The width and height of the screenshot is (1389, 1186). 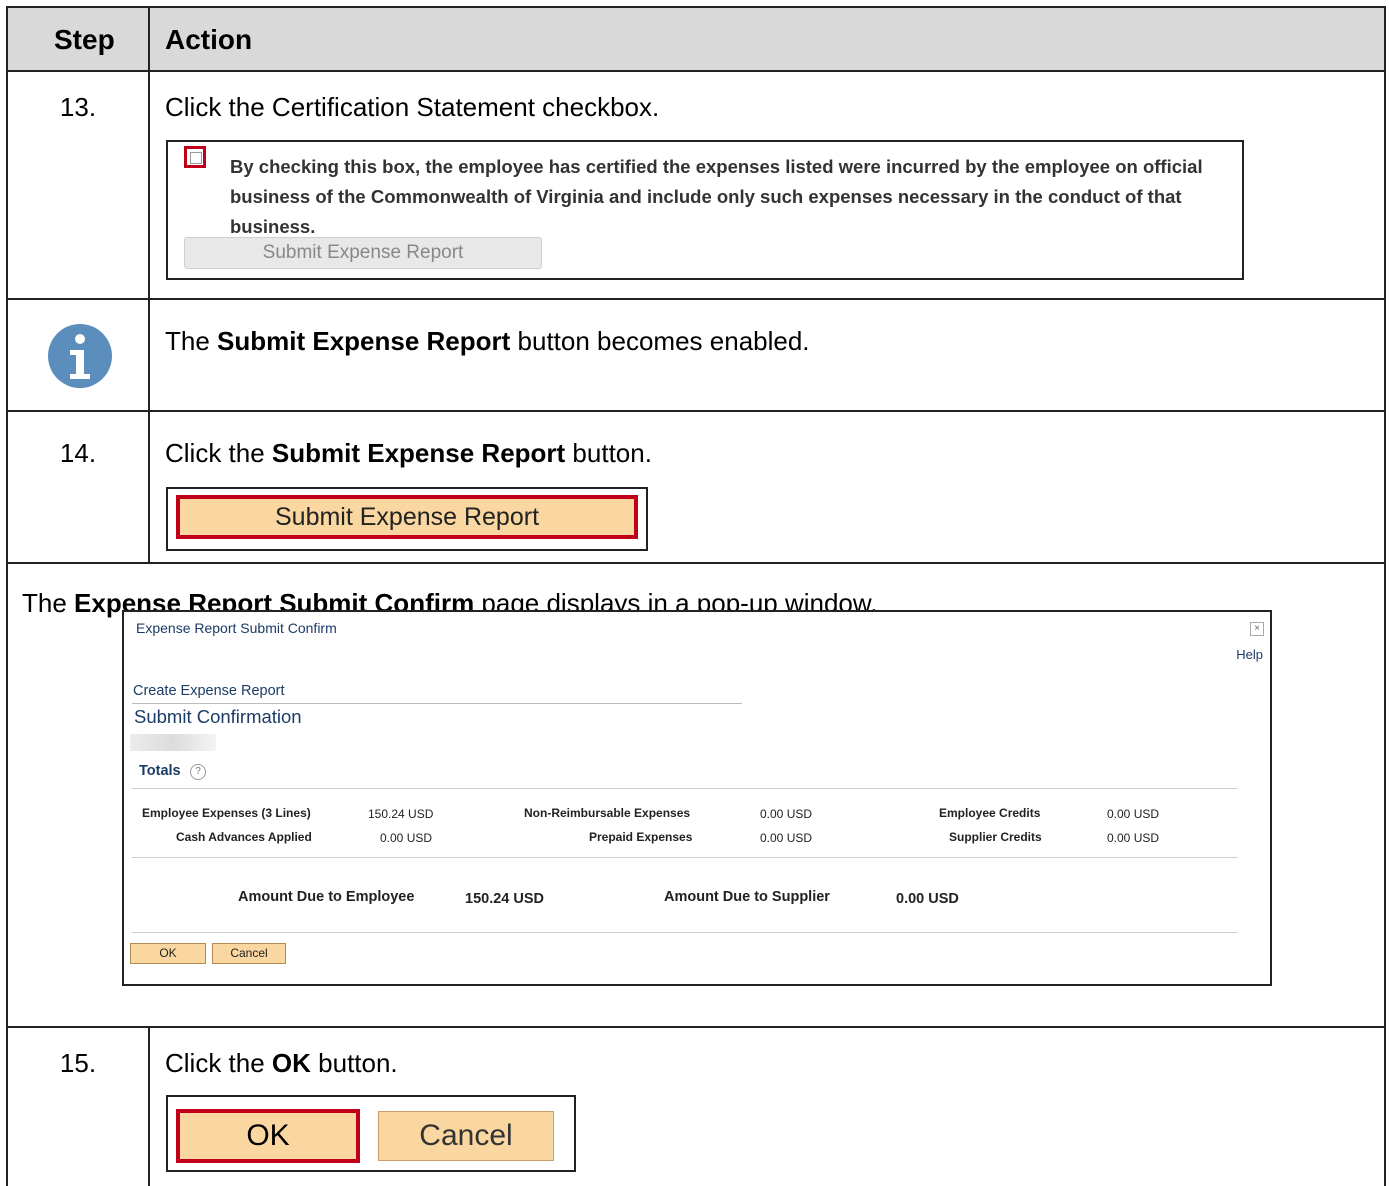 What do you see at coordinates (78, 1063) in the screenshot?
I see `step-number: 15.` at bounding box center [78, 1063].